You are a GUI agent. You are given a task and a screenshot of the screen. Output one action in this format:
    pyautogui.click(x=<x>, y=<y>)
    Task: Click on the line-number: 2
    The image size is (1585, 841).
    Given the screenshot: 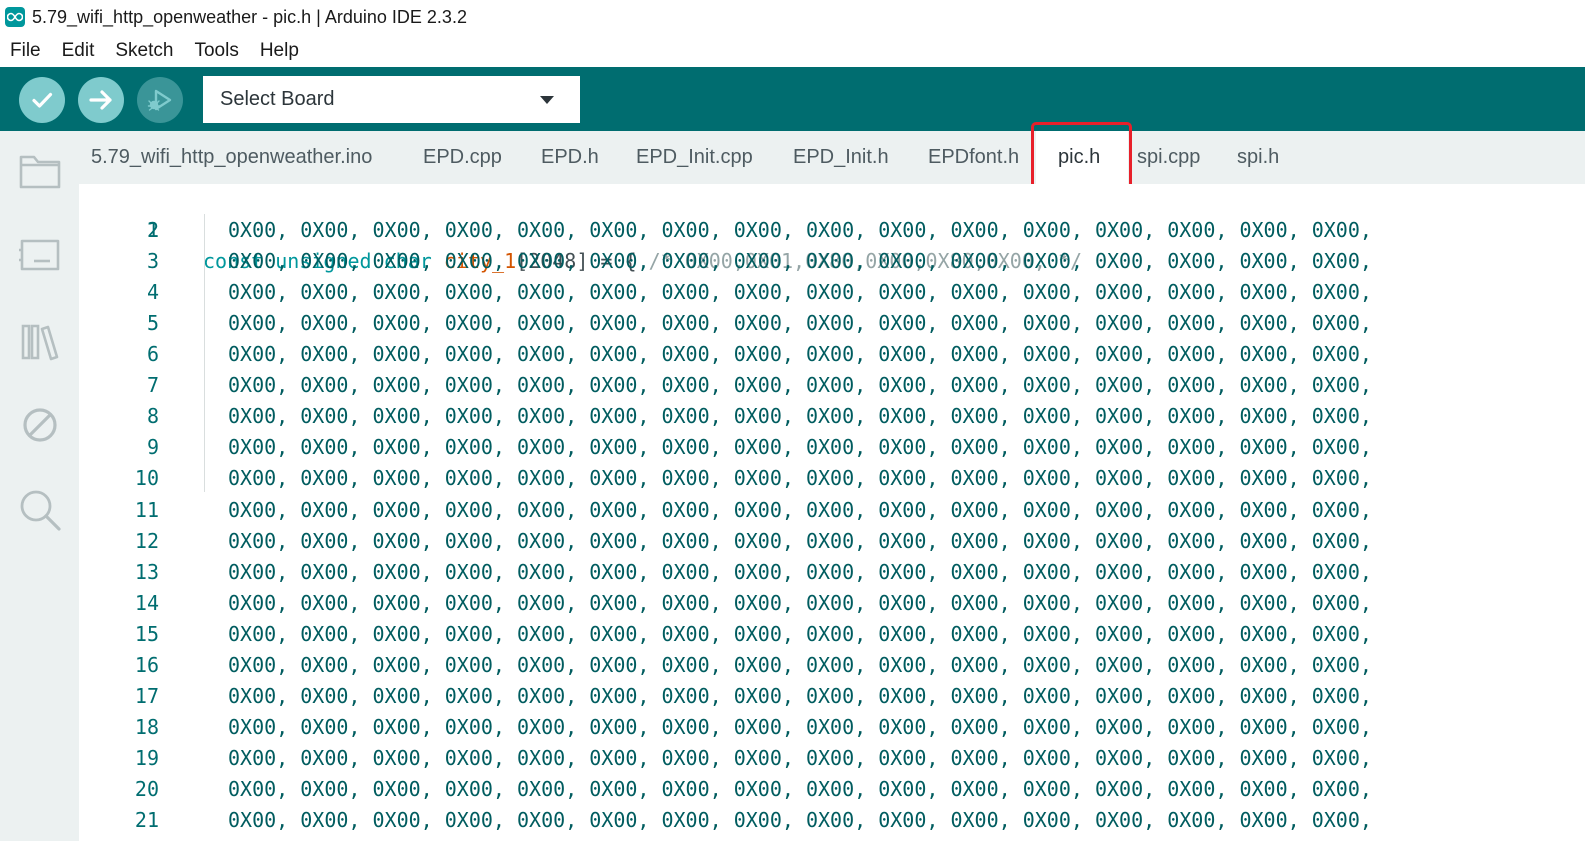 What is the action you would take?
    pyautogui.click(x=152, y=230)
    